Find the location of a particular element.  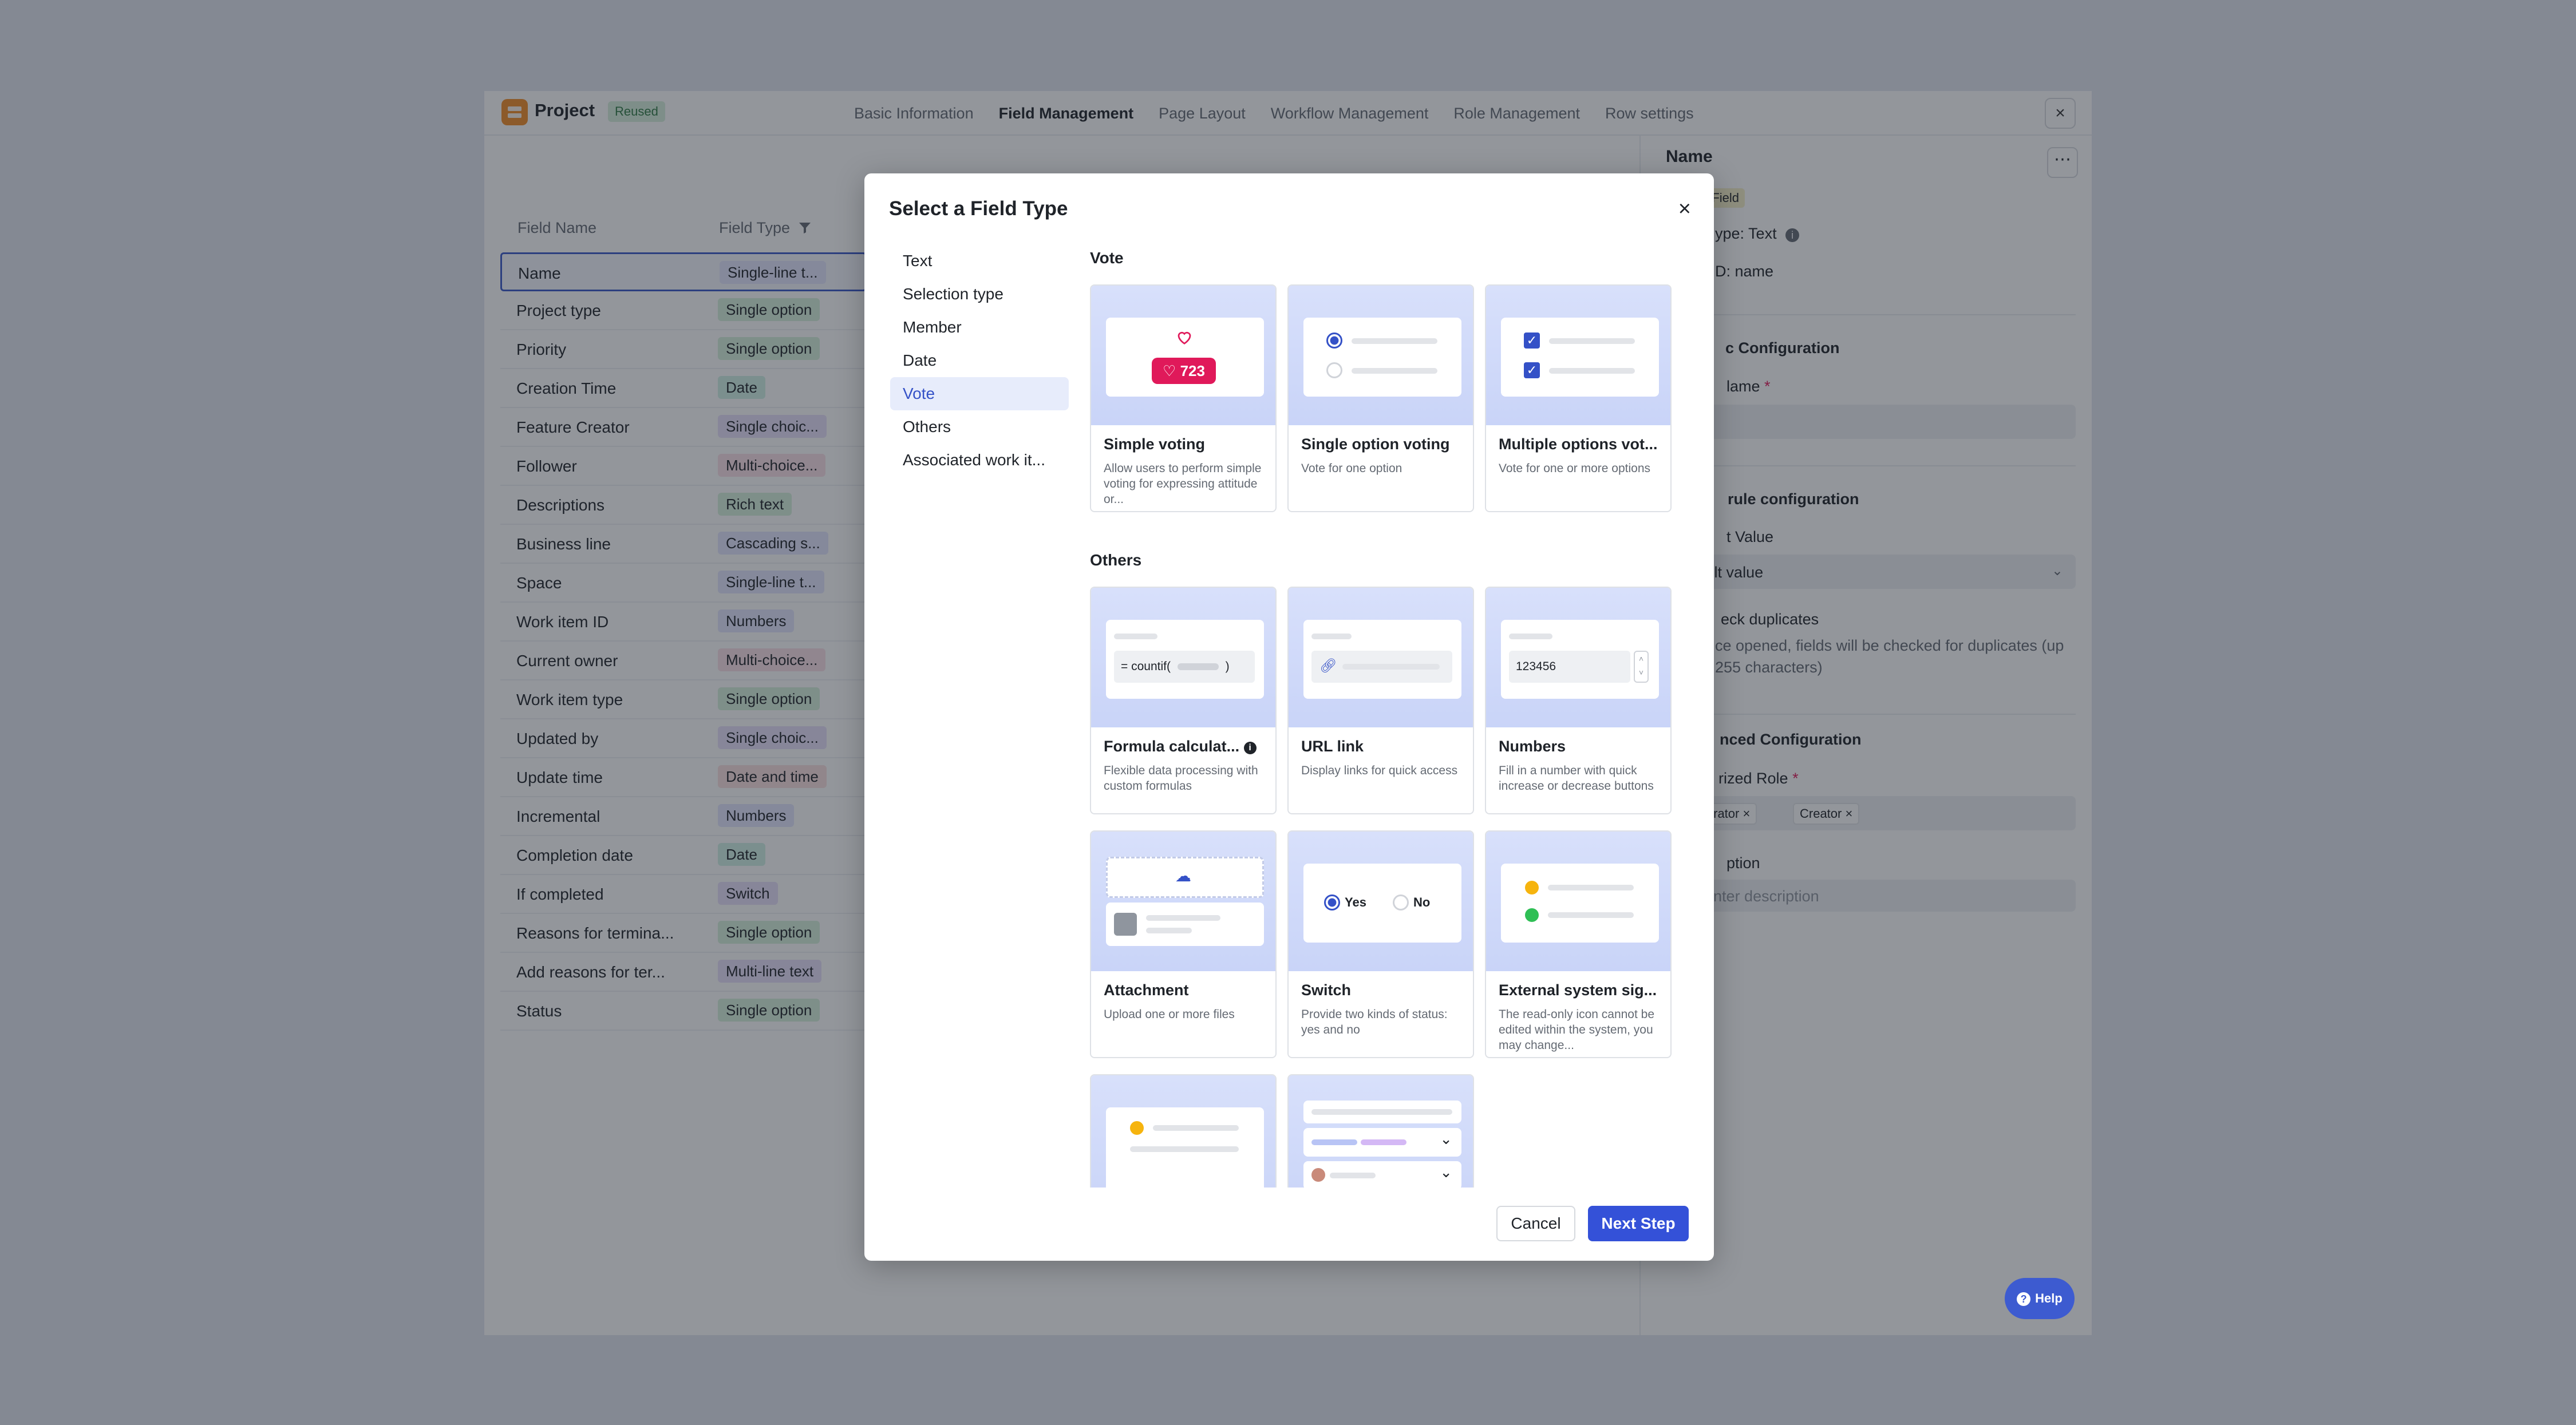

category-text: Text is located at coordinates (979, 261).